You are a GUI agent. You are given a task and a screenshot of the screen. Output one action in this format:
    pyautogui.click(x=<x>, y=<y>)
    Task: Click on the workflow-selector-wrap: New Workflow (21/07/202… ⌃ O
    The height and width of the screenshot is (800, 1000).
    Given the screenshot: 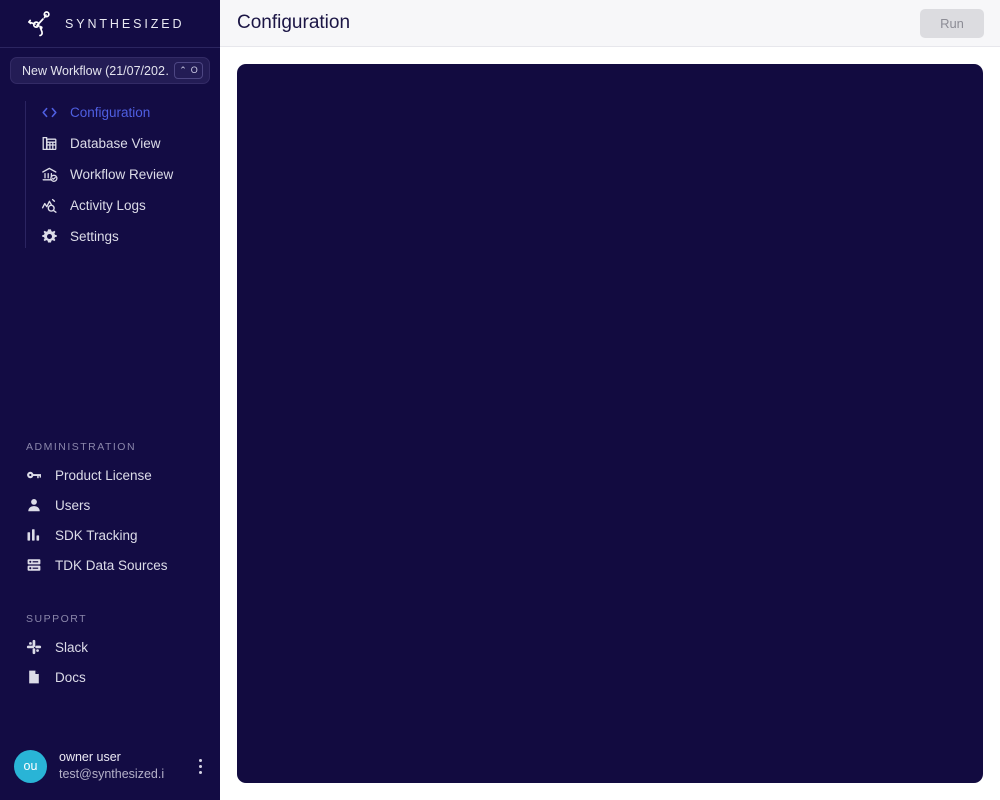 What is the action you would take?
    pyautogui.click(x=110, y=66)
    